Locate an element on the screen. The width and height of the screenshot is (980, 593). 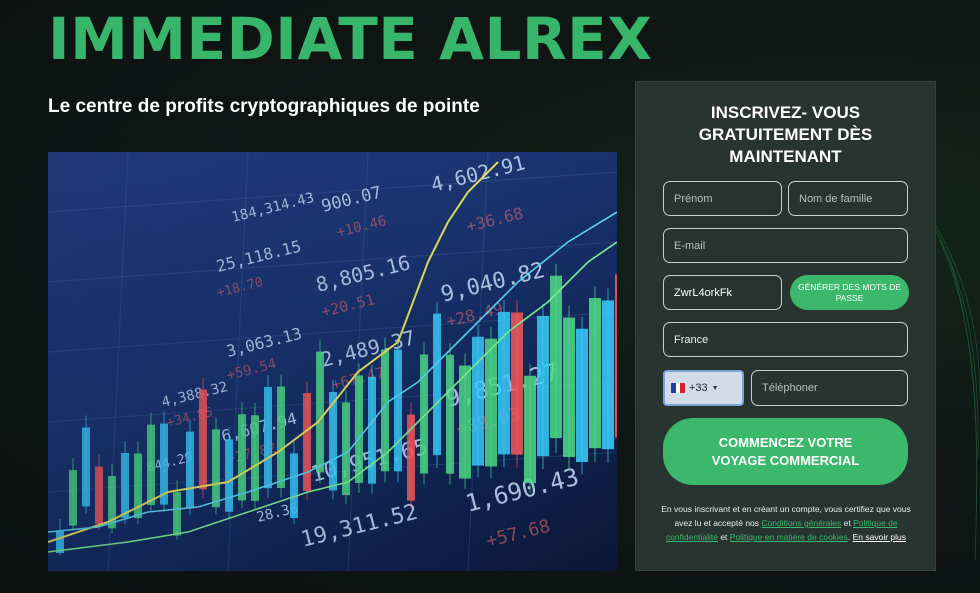
dial-code-value: +33 is located at coordinates (698, 388).